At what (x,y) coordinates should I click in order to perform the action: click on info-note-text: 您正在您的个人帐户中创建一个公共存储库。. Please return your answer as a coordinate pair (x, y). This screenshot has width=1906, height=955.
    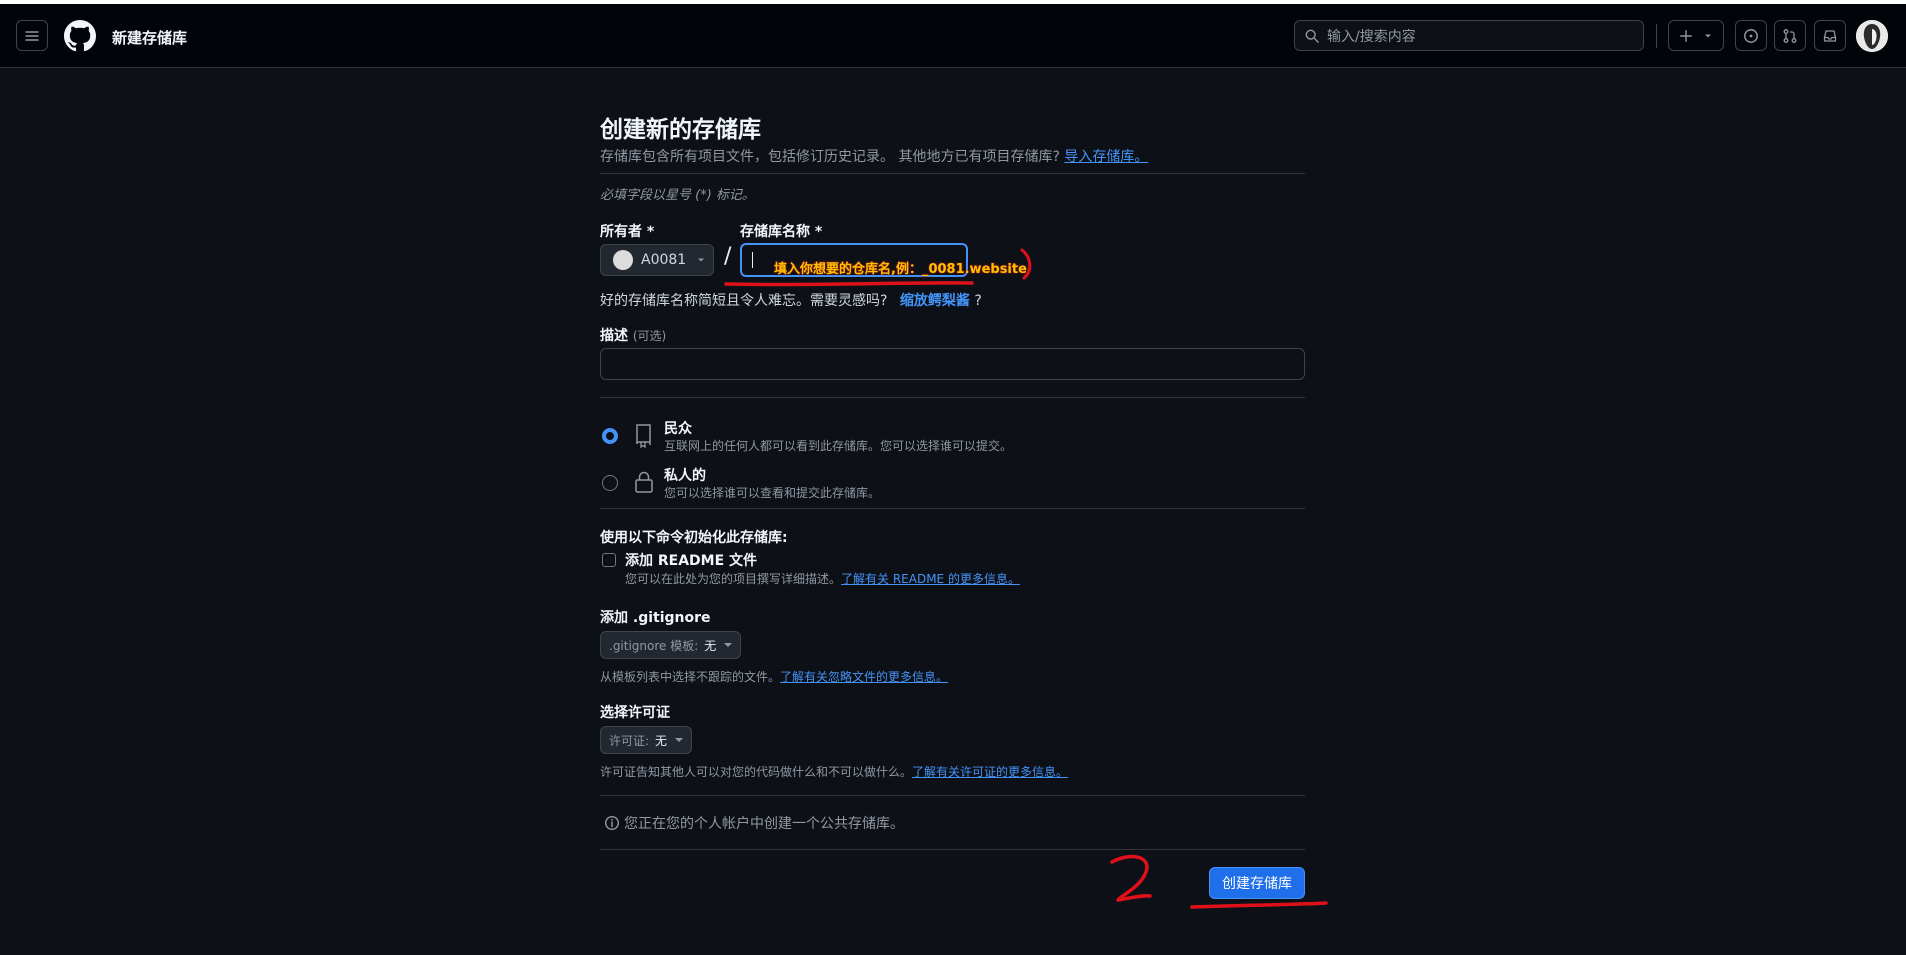
    Looking at the image, I should click on (764, 824).